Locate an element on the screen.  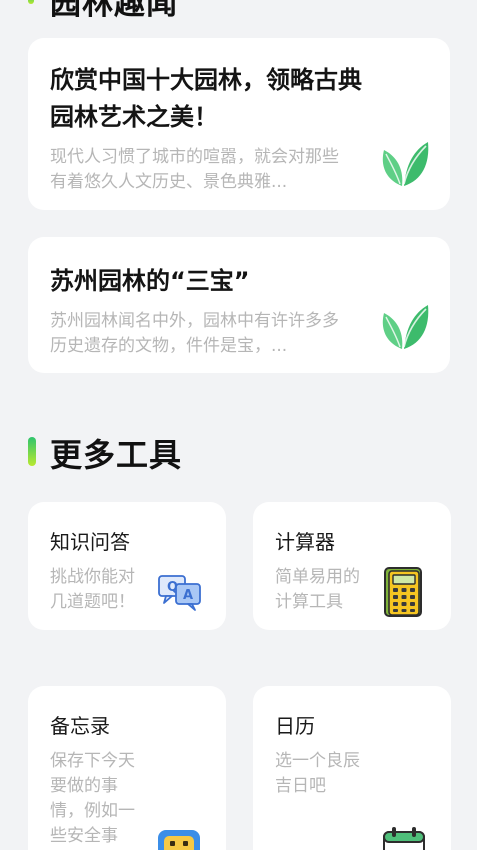
tool-desc: 挑战你能对几道题吧！ is located at coordinates (92, 589).